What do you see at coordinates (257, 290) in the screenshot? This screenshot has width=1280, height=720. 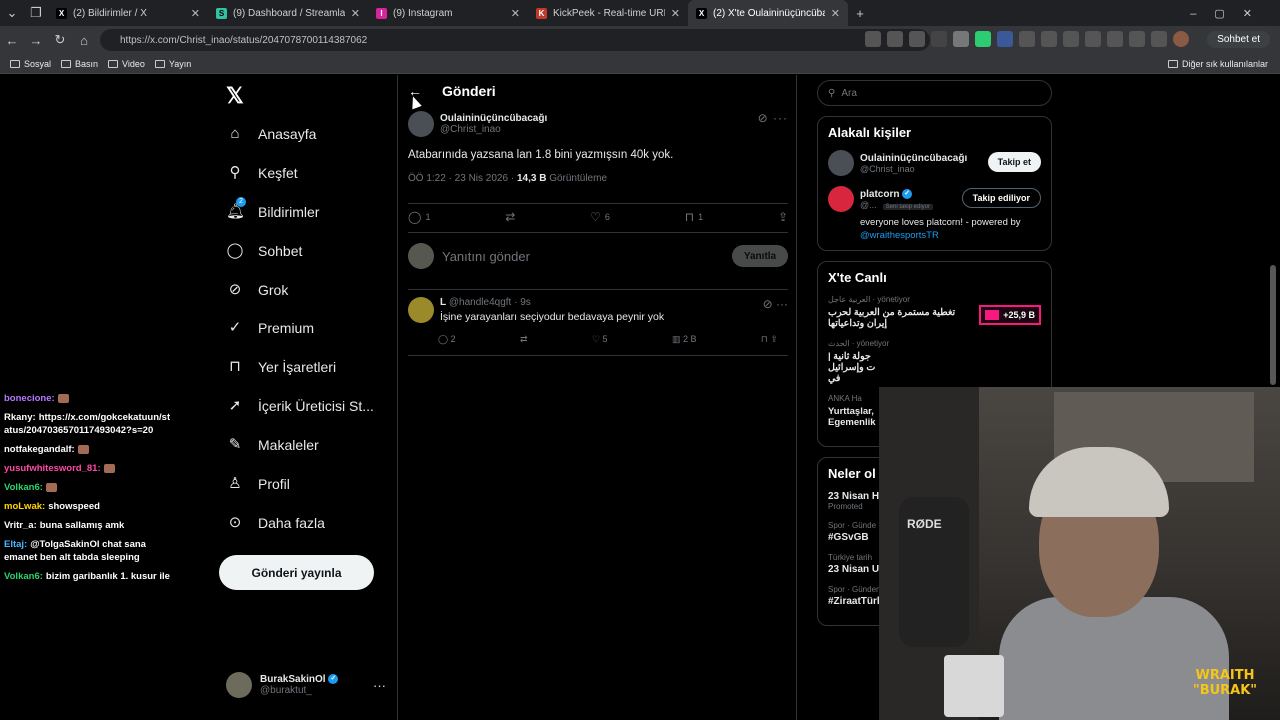 I see `nav-item-grok: ⊘ Grok` at bounding box center [257, 290].